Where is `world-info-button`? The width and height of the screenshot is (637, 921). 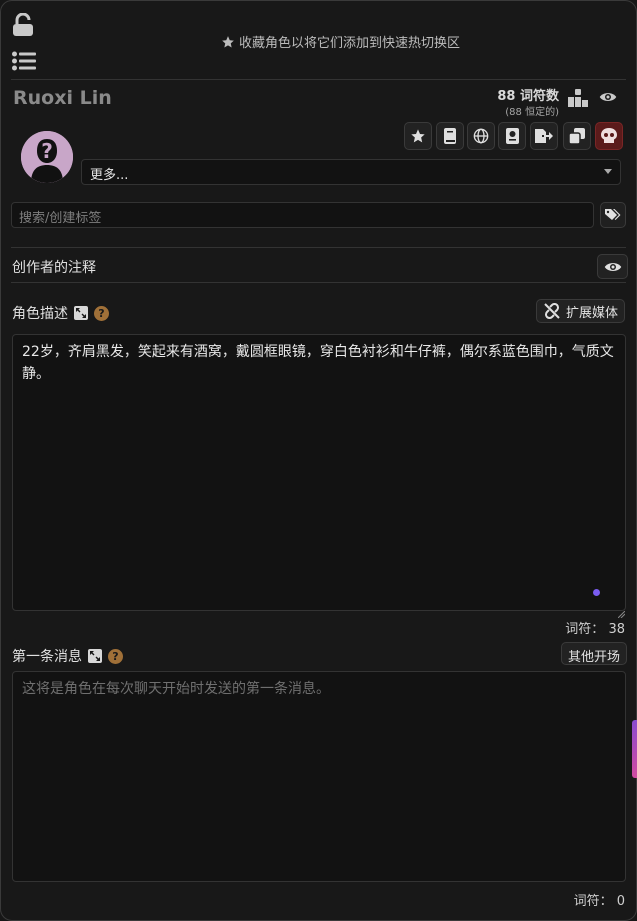 world-info-button is located at coordinates (481, 136).